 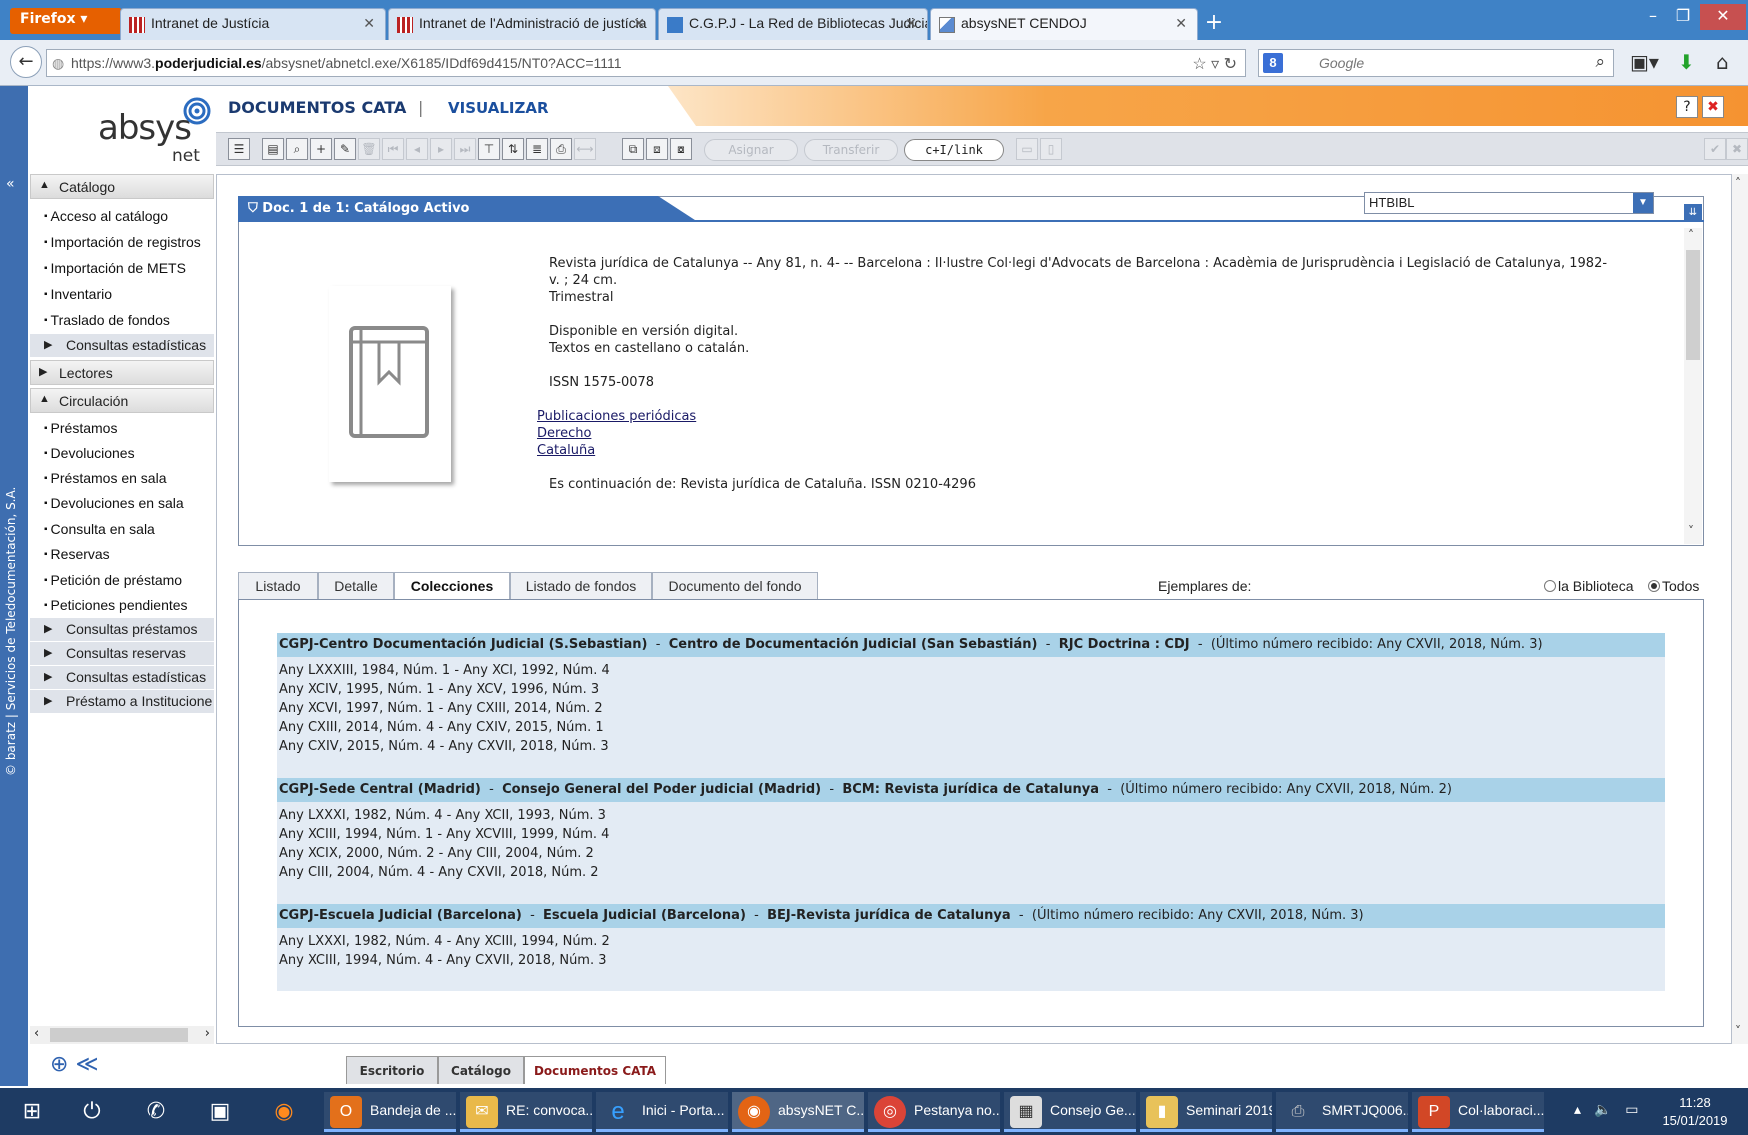 What do you see at coordinates (122, 372) in the screenshot?
I see `sidebar-section-lectores: ▶ Lectores` at bounding box center [122, 372].